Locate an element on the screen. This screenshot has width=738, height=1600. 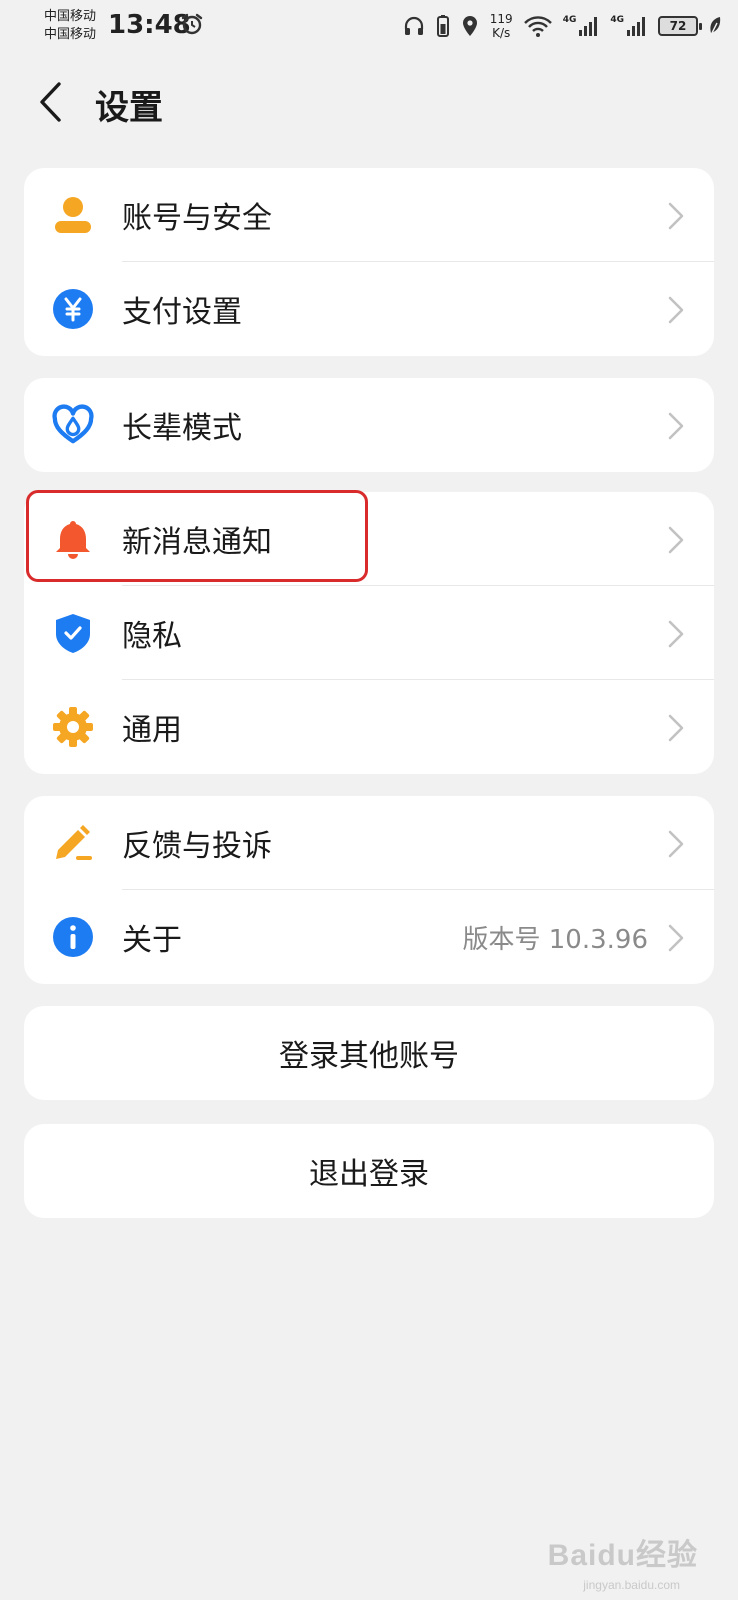
page-title: 设置 is located at coordinates (129, 108).